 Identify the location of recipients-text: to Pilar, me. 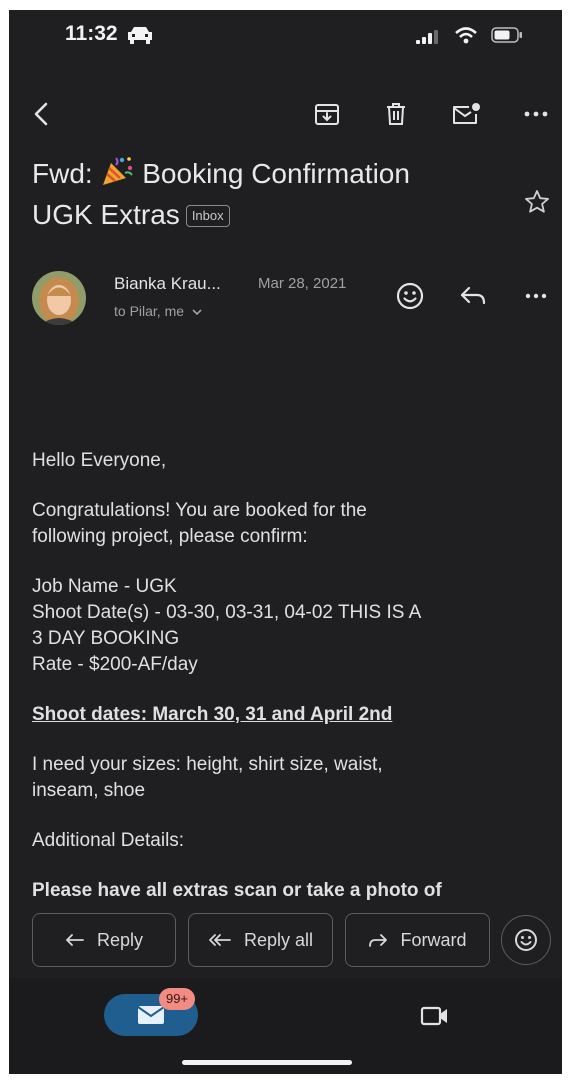
(149, 311).